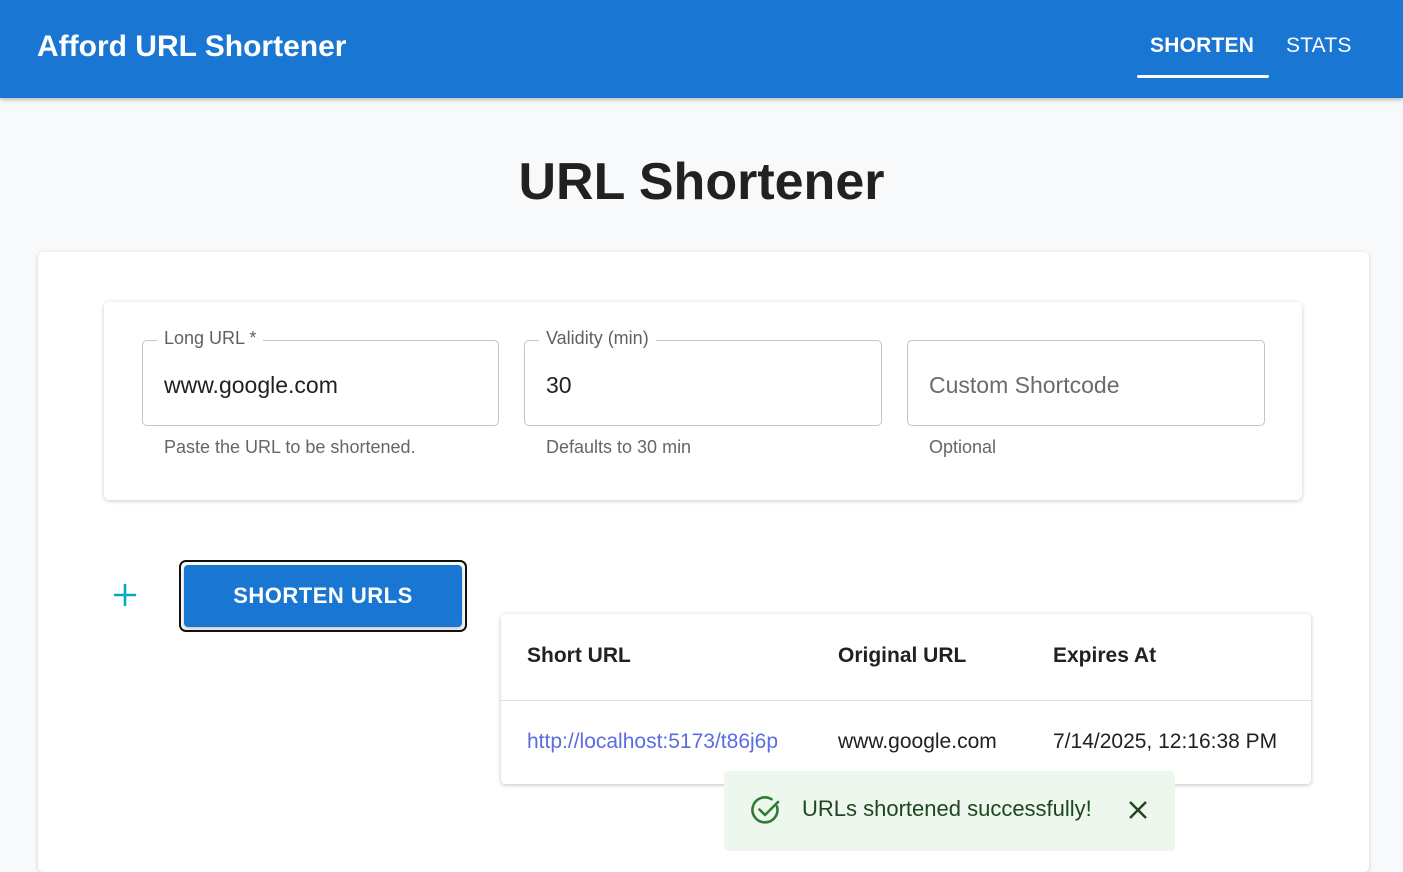 The width and height of the screenshot is (1403, 872). I want to click on long-url-field: Long URL * www.google.com, so click(320, 377).